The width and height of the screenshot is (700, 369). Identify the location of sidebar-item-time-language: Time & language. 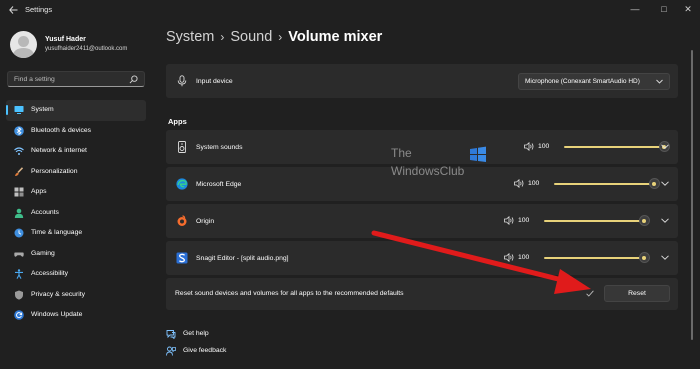
(76, 233).